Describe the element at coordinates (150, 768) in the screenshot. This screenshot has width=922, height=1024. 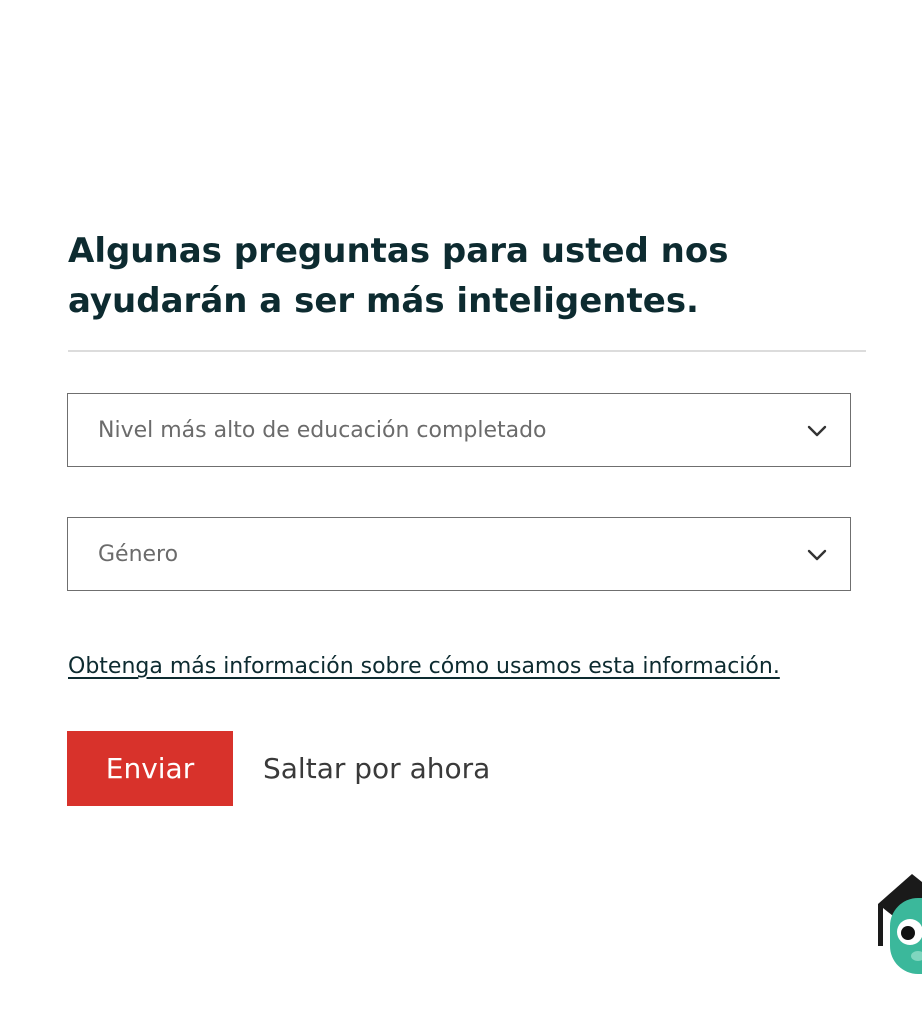
I see `submit-button: Enviar` at that location.